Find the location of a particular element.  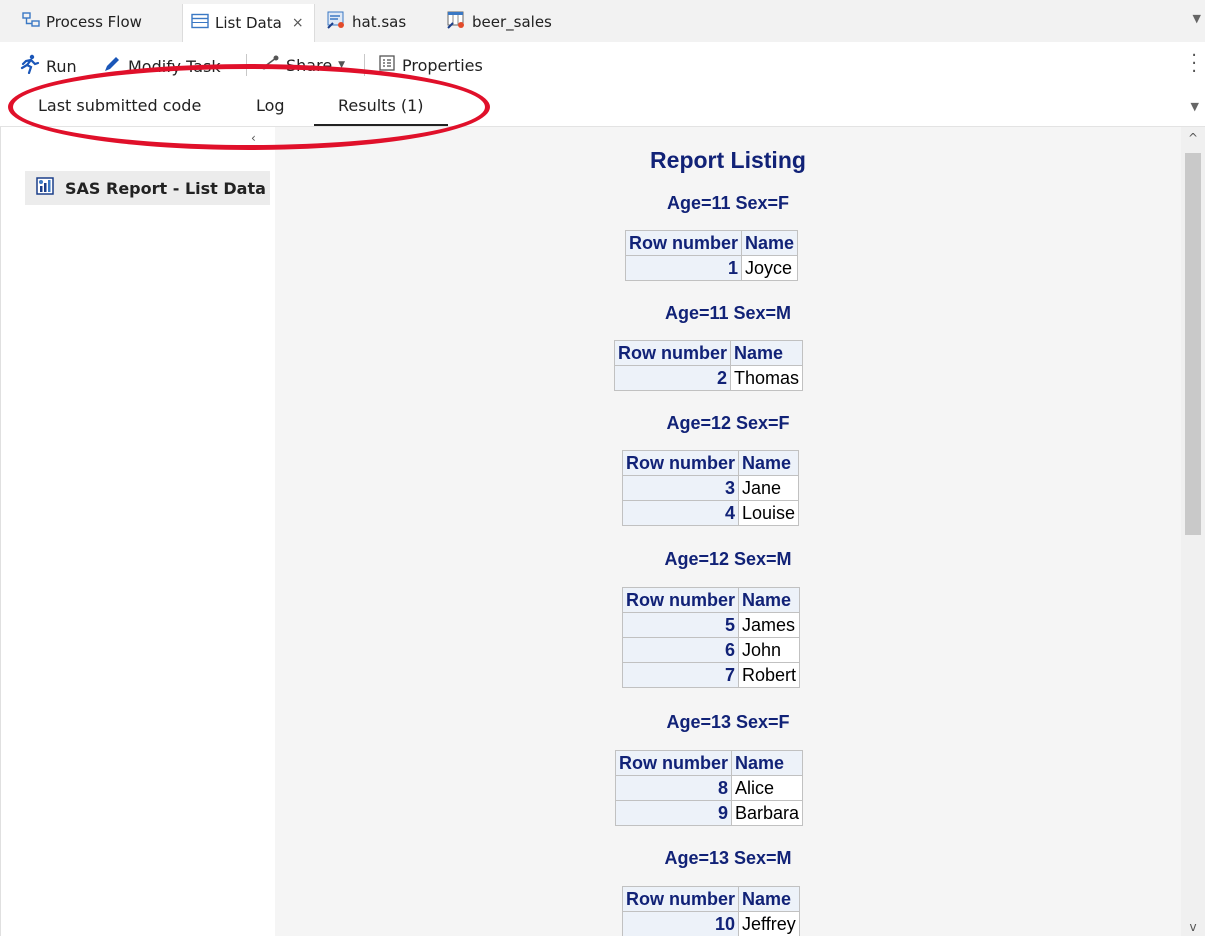

group-heading: Age=11 Sex=F is located at coordinates (728, 203).